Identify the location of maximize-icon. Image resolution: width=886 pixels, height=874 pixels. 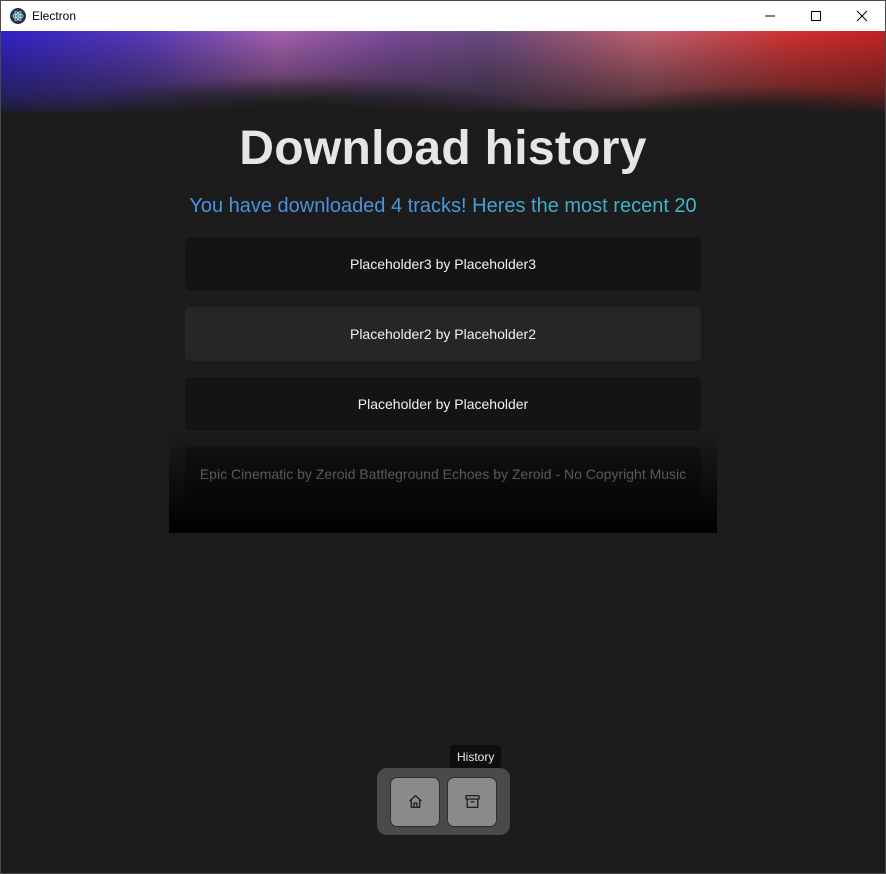
(816, 16).